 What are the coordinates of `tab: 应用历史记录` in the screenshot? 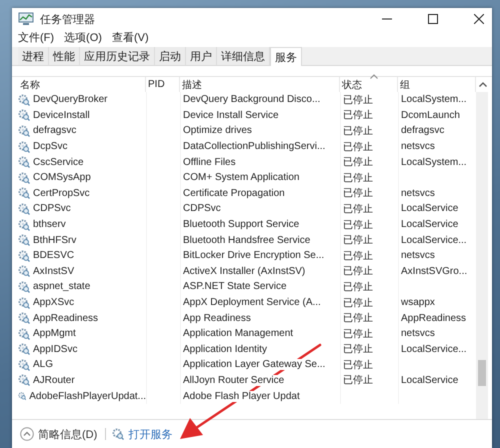 It's located at (117, 56).